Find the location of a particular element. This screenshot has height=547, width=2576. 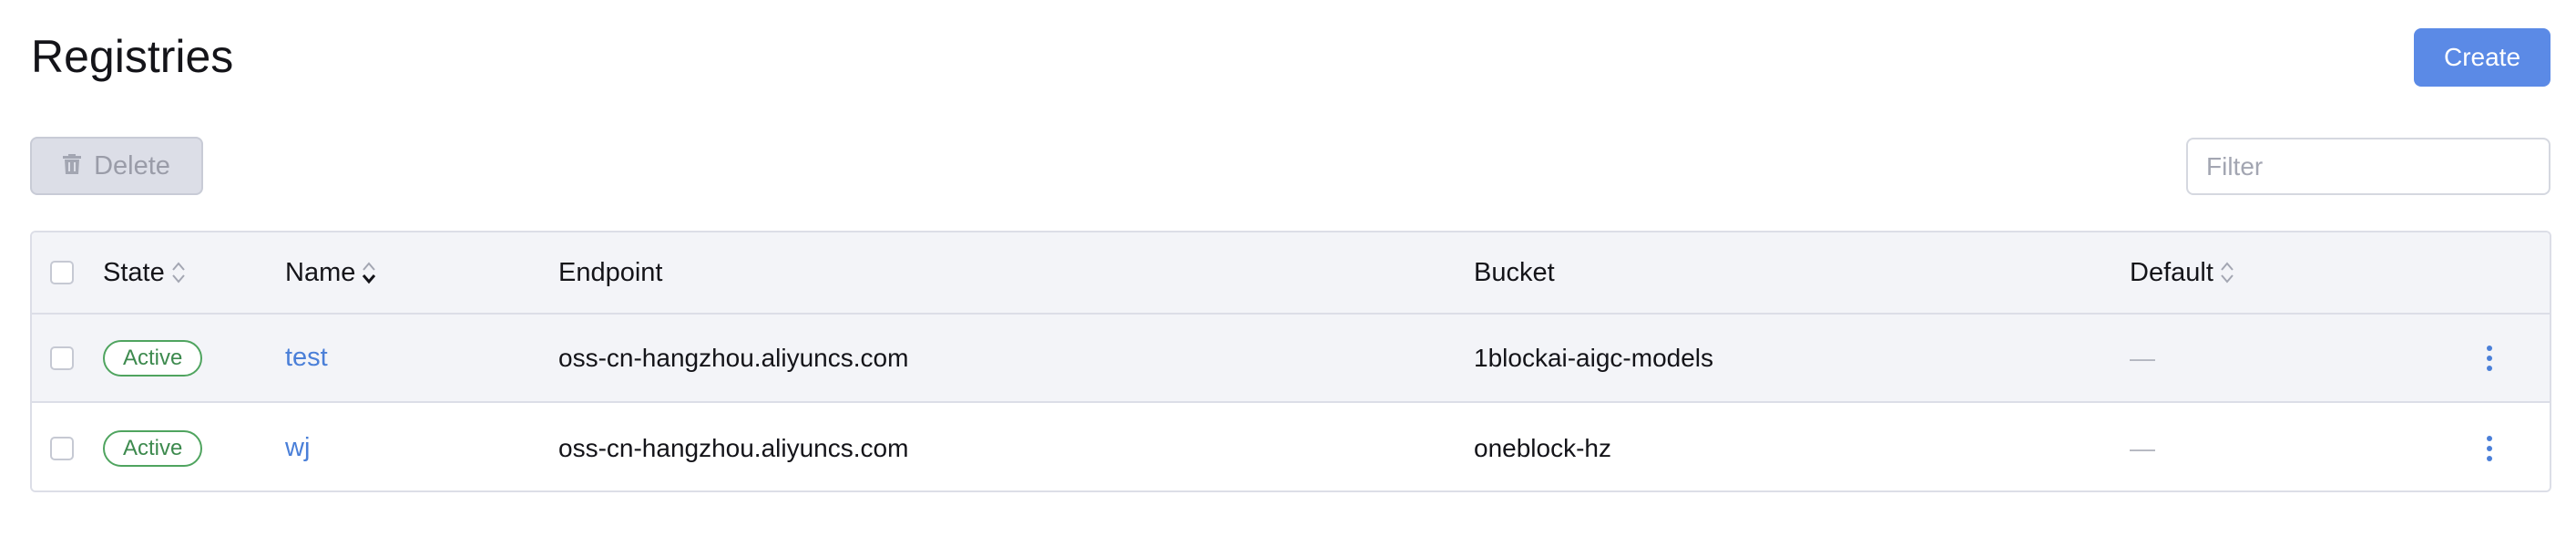

column-label-name: Name is located at coordinates (320, 272).